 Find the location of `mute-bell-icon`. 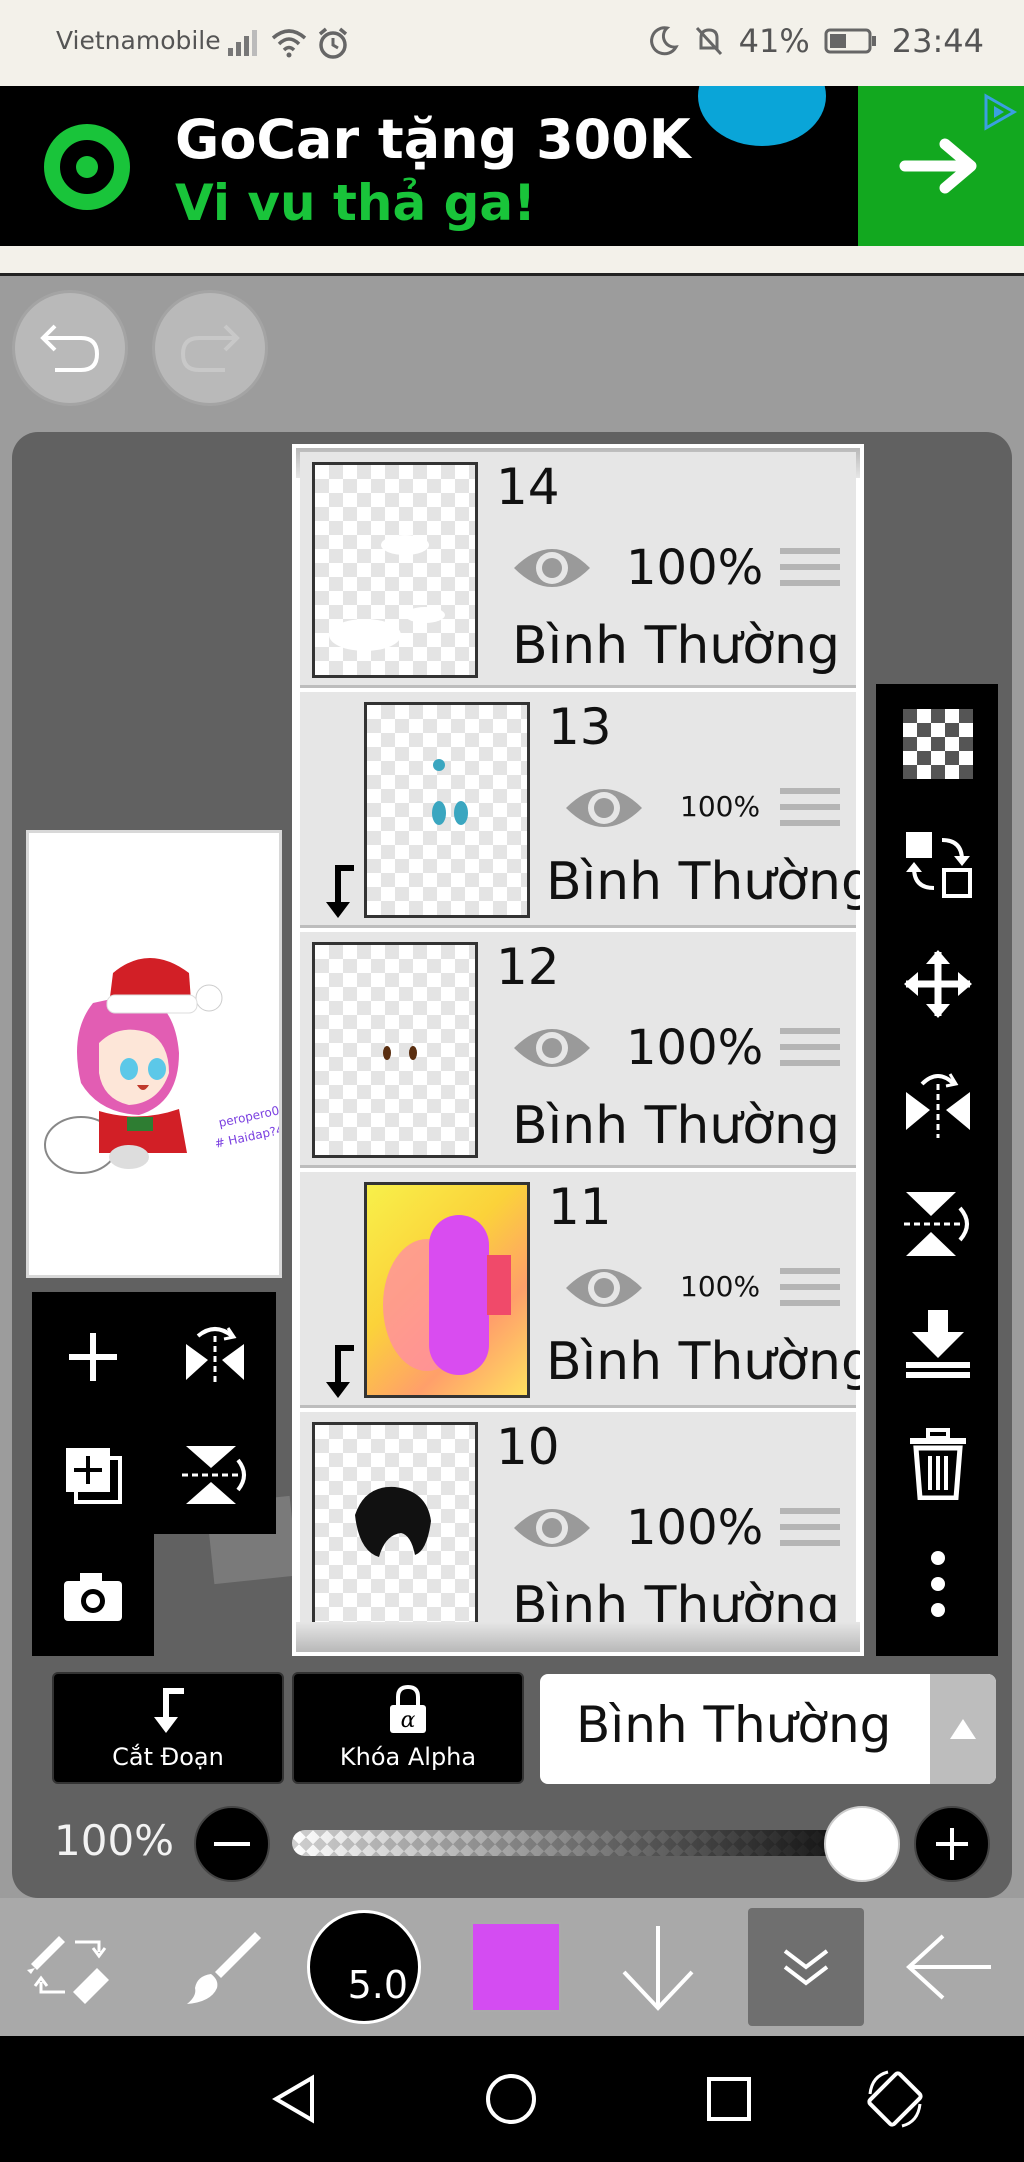

mute-bell-icon is located at coordinates (708, 41).